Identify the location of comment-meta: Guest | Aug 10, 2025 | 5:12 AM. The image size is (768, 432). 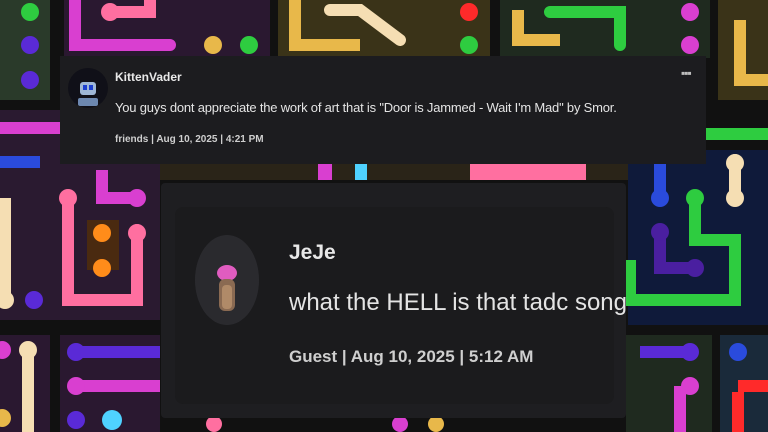
(411, 356).